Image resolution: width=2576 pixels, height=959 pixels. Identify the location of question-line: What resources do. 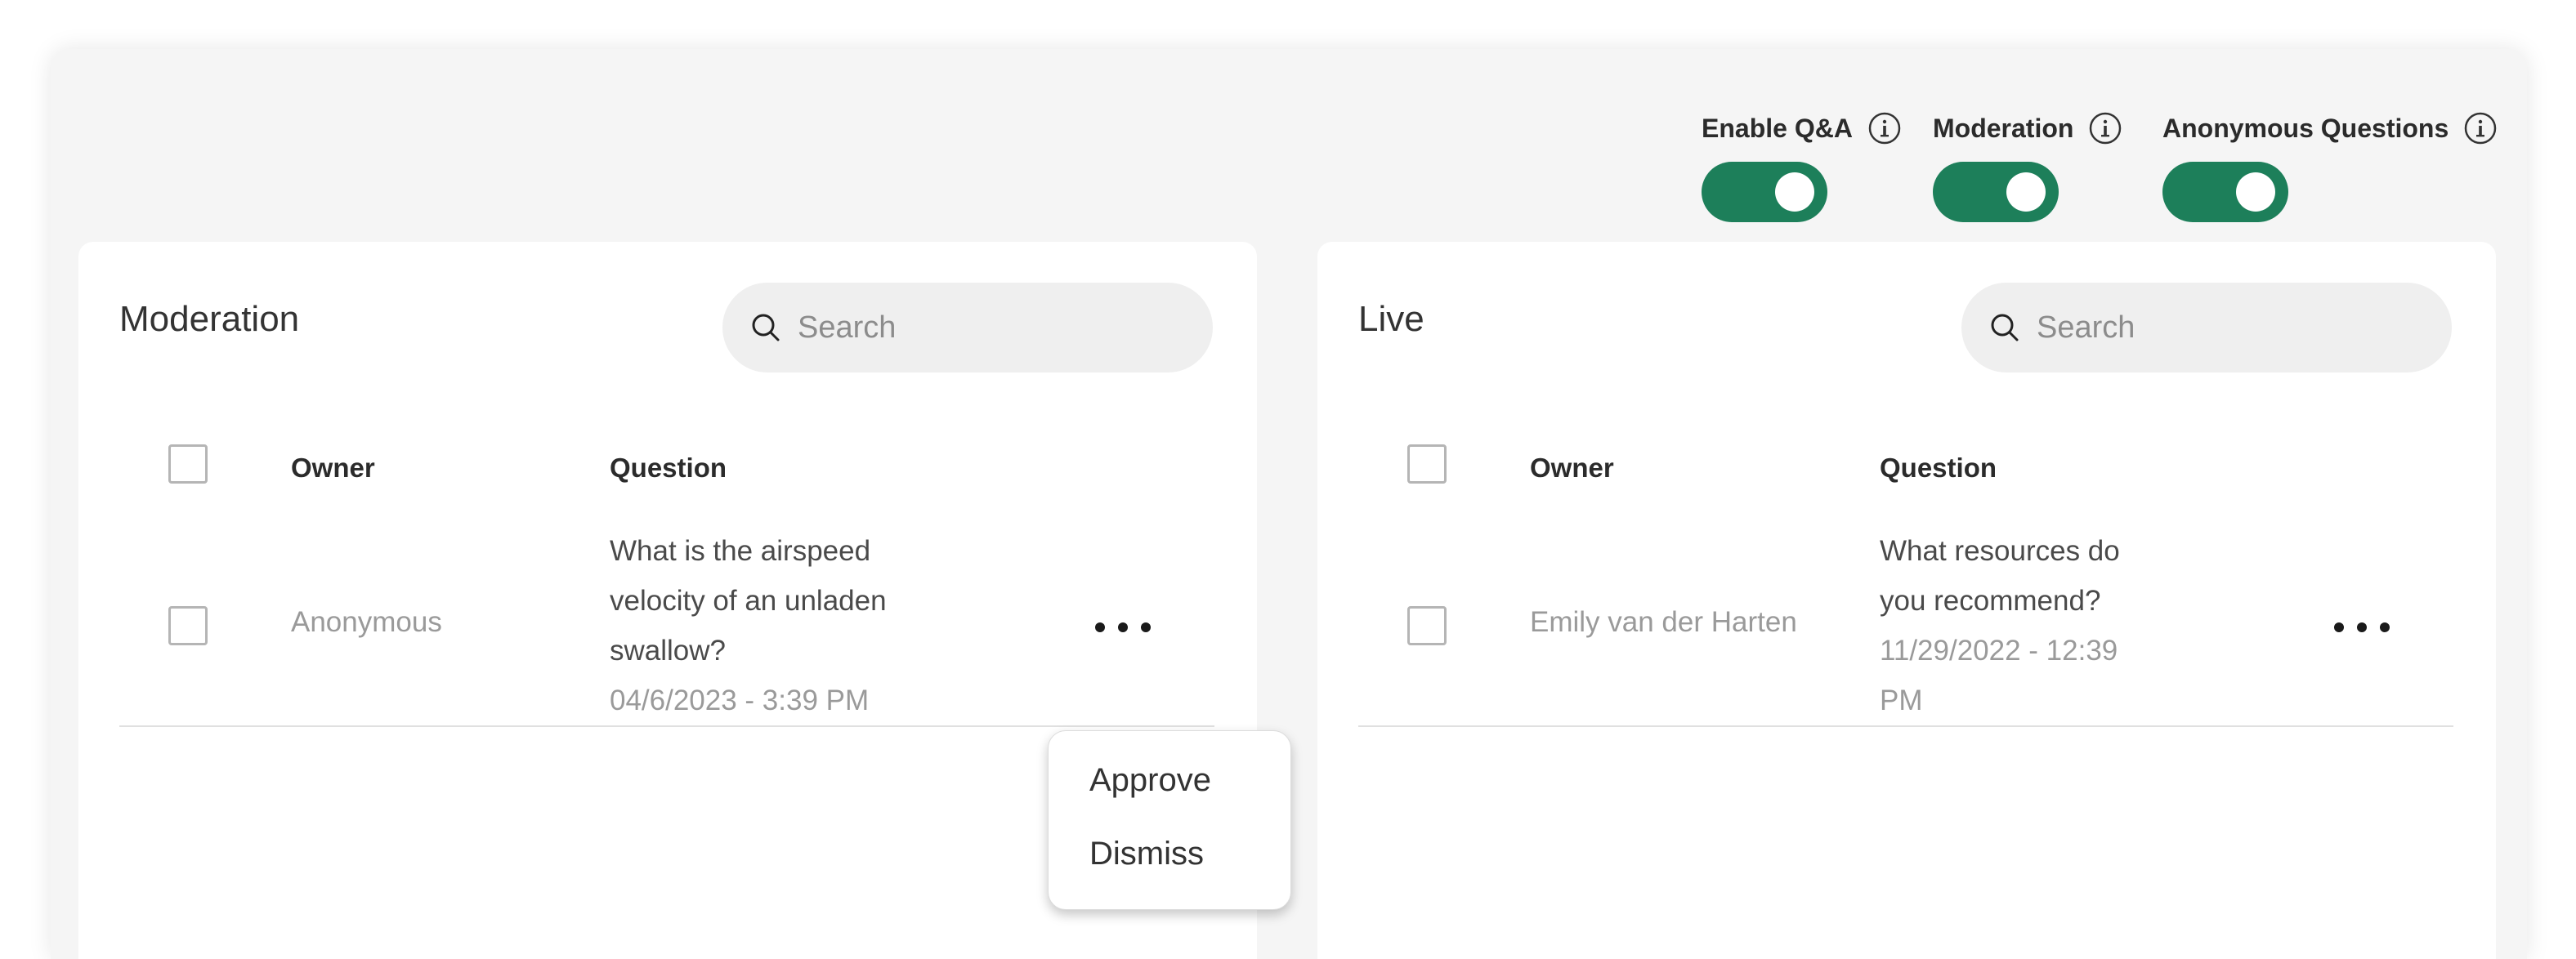
(2000, 551).